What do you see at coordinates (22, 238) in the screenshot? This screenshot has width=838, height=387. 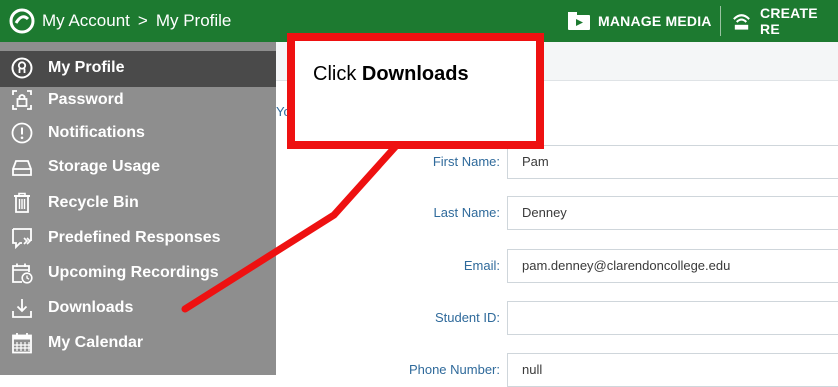 I see `chat-reply-icon` at bounding box center [22, 238].